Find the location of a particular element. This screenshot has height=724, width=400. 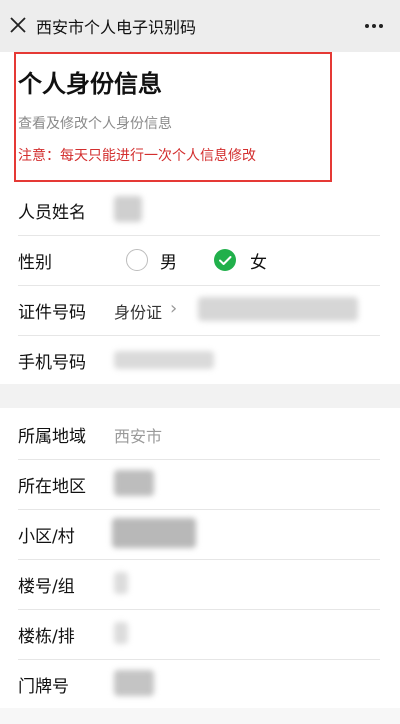

area-value-redacted is located at coordinates (134, 483).